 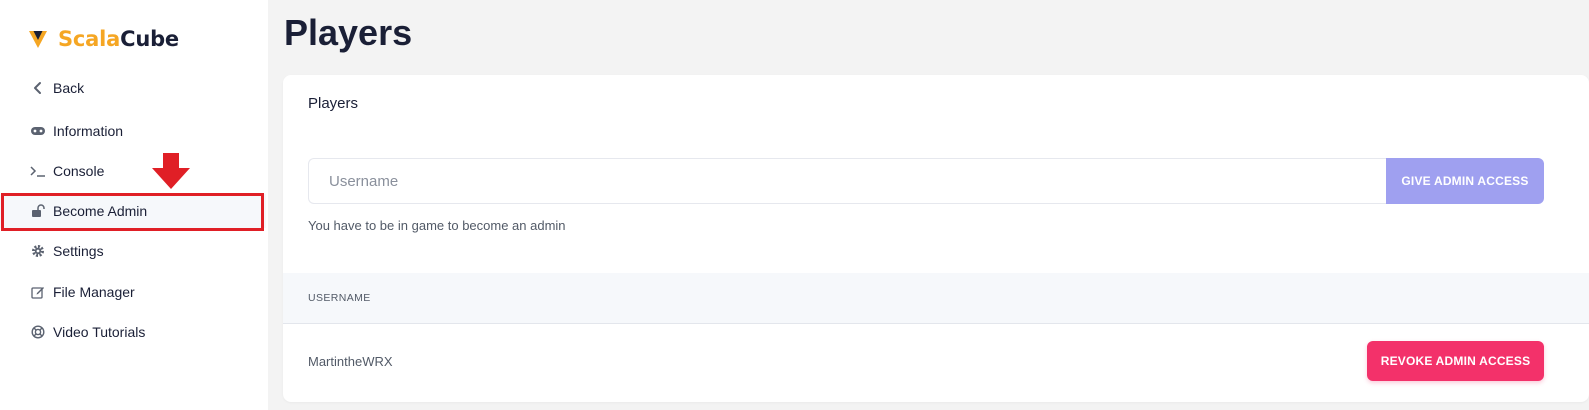 What do you see at coordinates (847, 181) in the screenshot?
I see `username-input` at bounding box center [847, 181].